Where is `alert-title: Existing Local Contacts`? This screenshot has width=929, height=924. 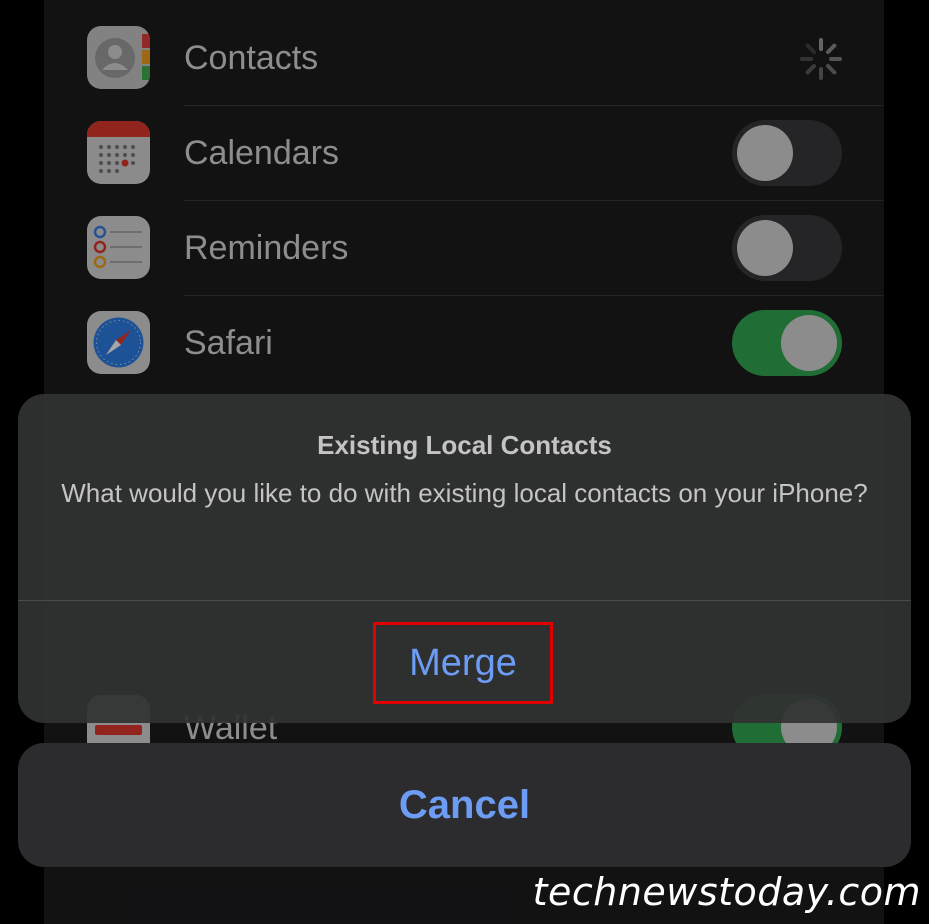 alert-title: Existing Local Contacts is located at coordinates (464, 445).